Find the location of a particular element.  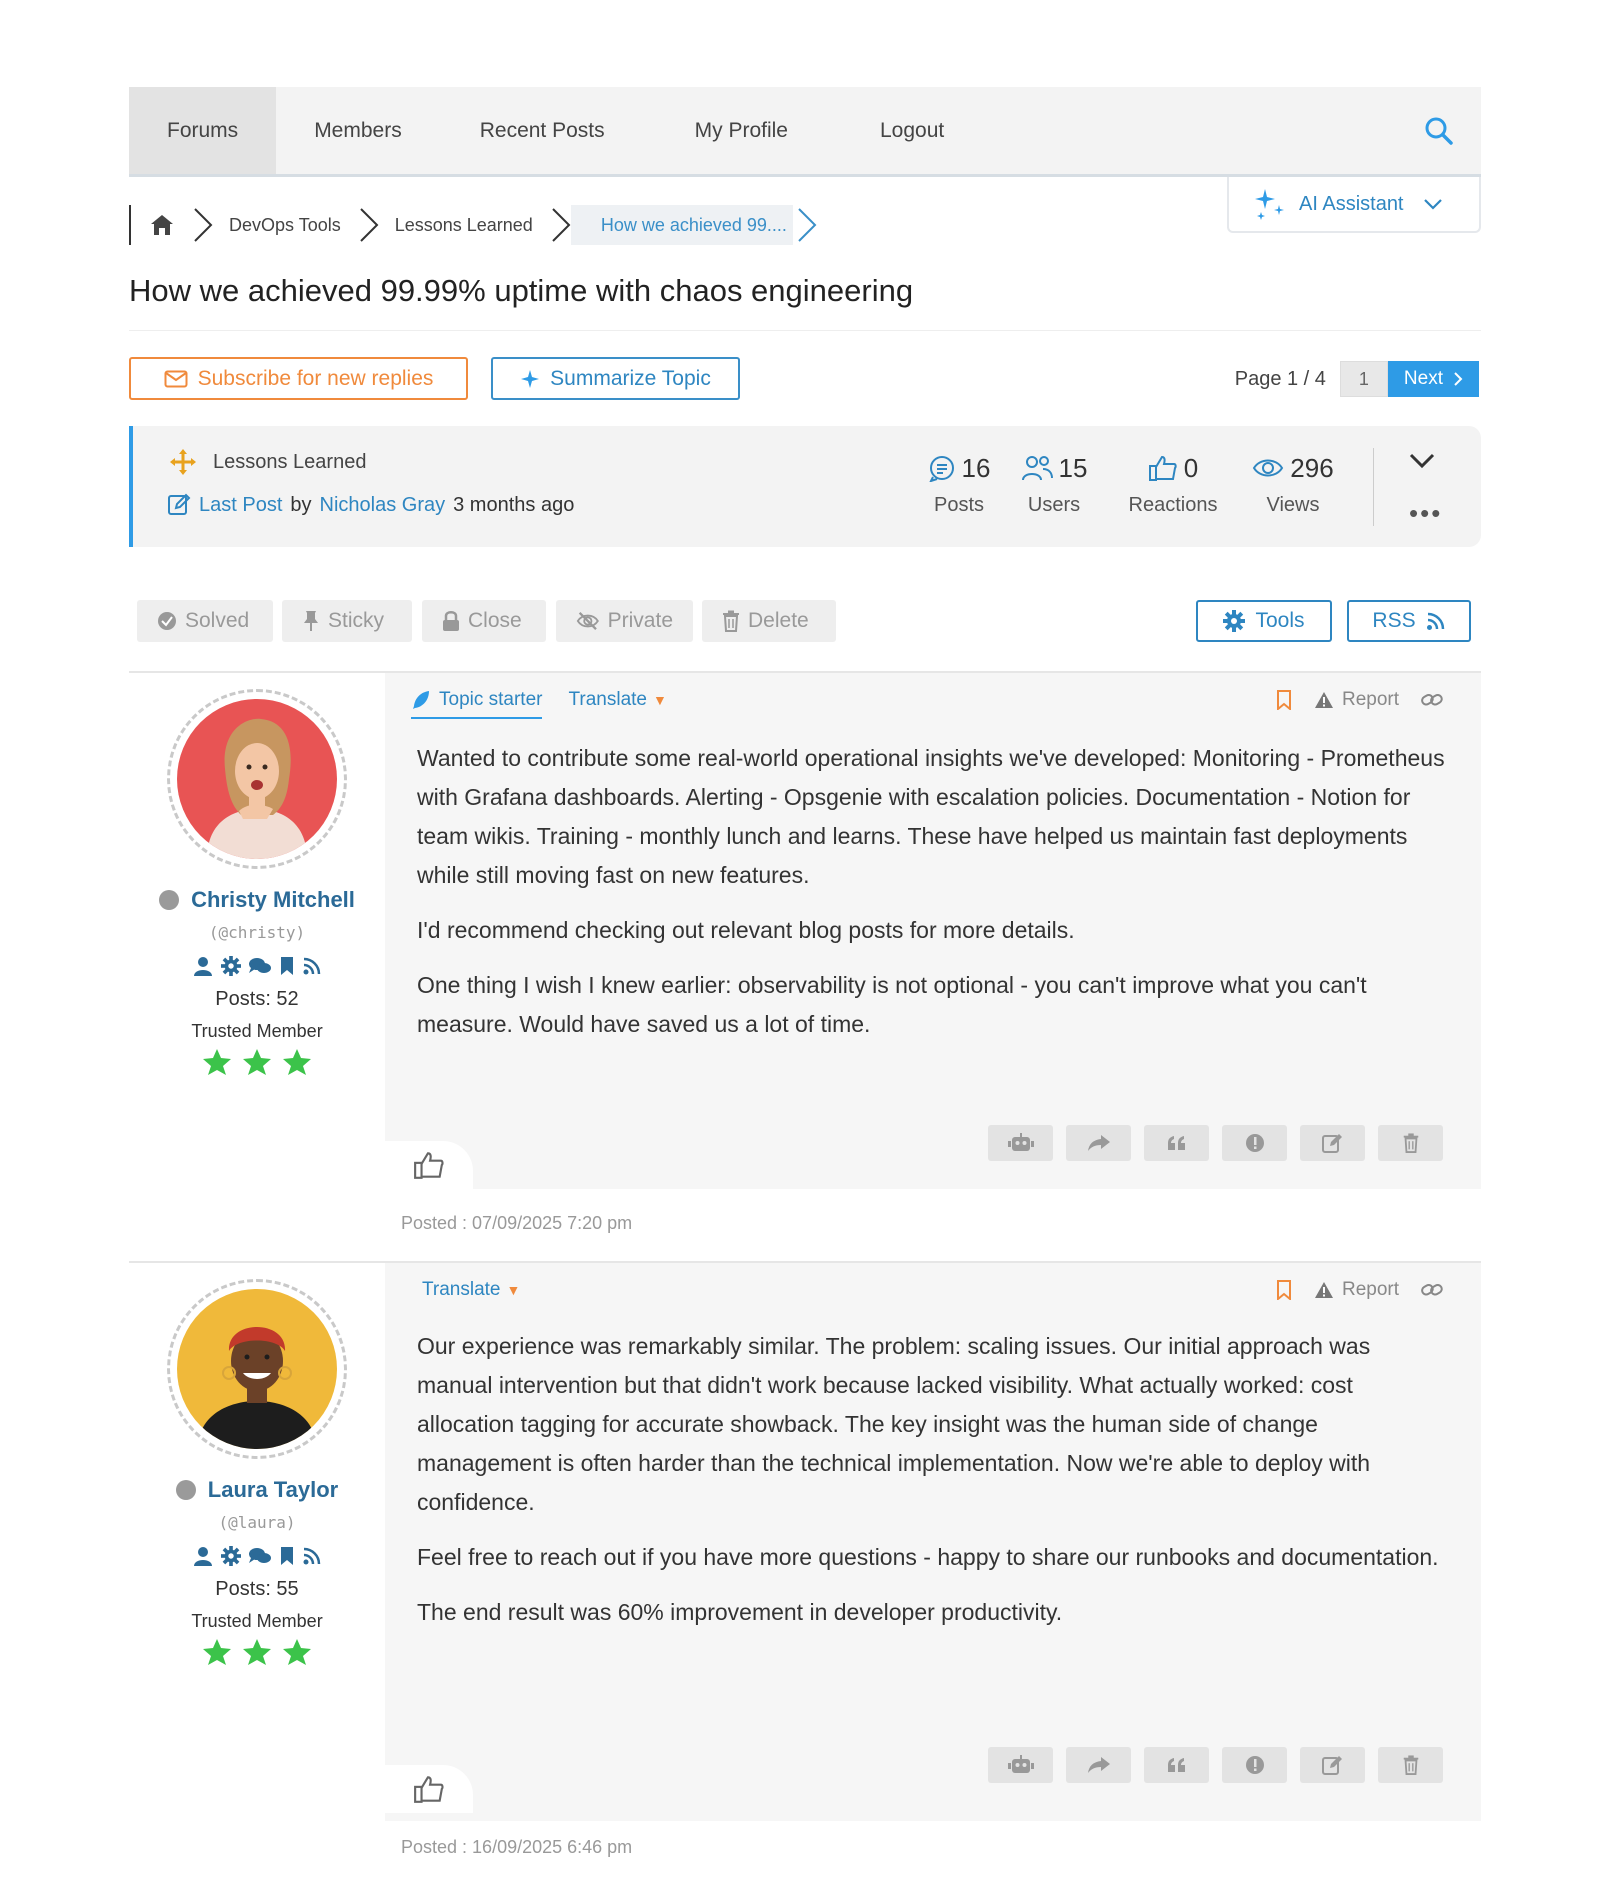

last-post-author: Nicholas Gray is located at coordinates (383, 505).